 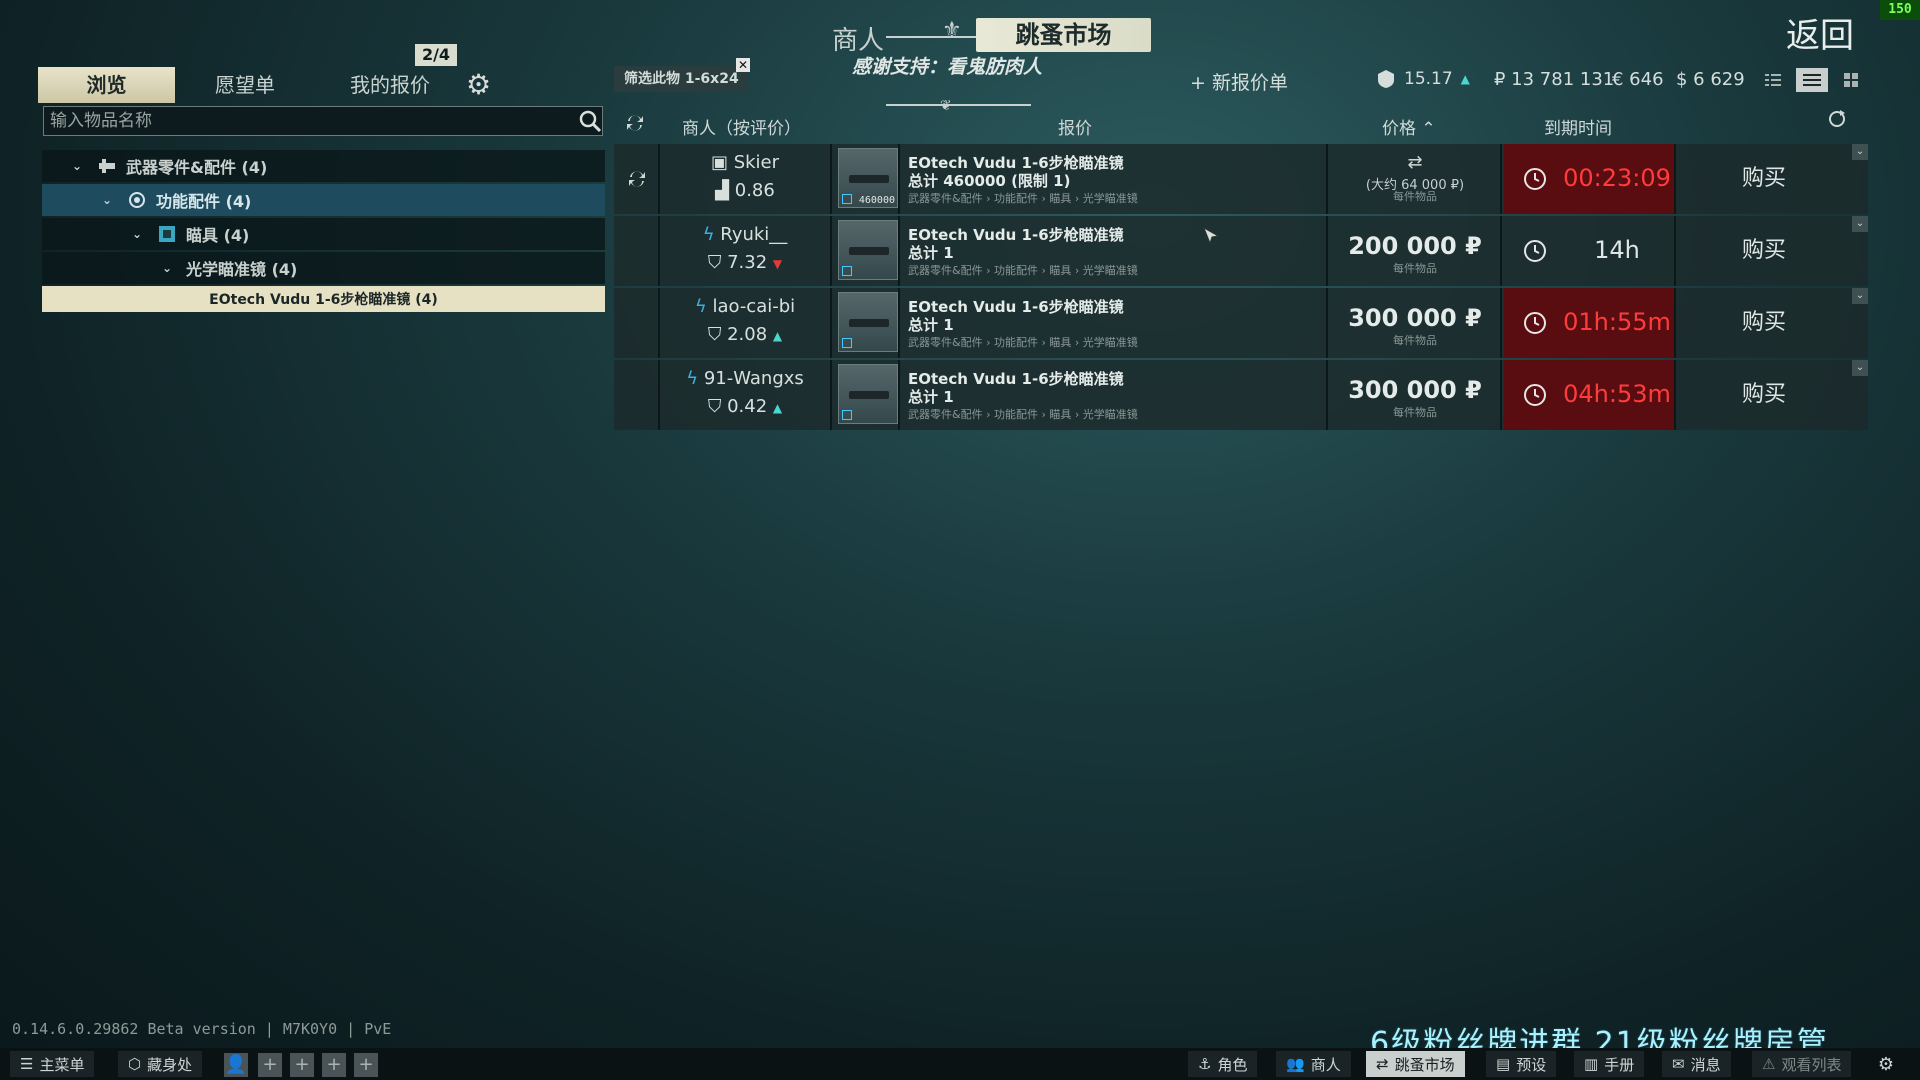 I want to click on search-input, so click(x=323, y=121).